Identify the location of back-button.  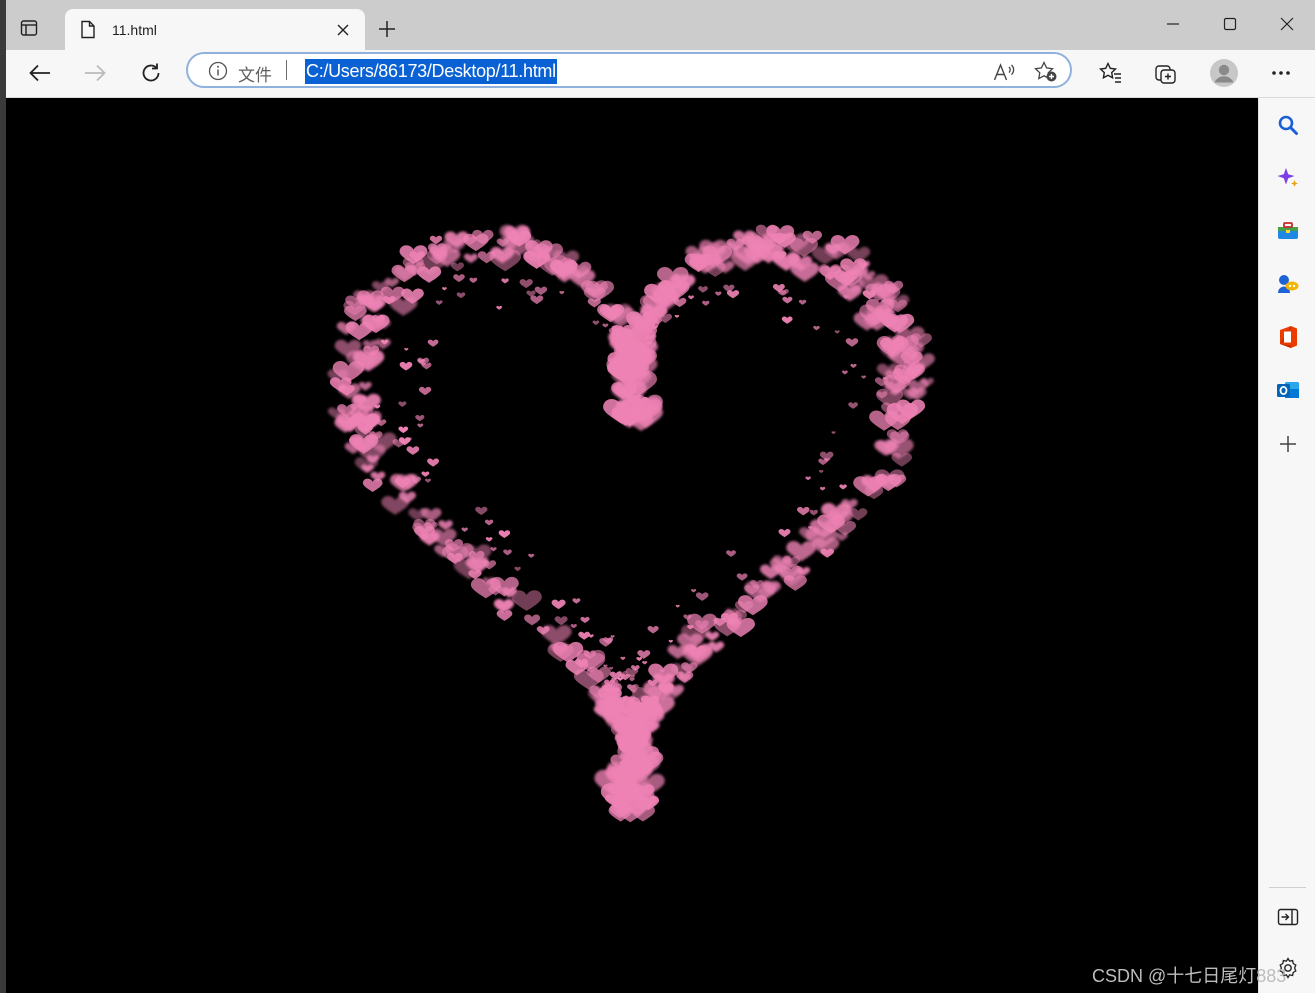
(40, 73).